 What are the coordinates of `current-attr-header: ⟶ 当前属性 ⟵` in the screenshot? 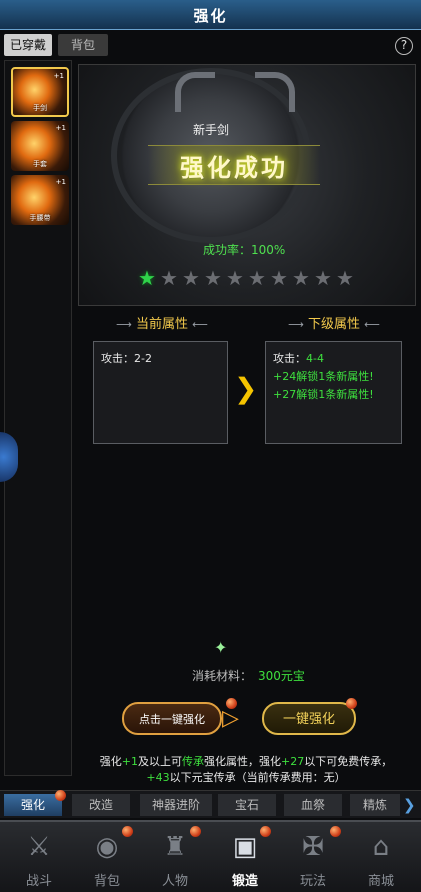 It's located at (162, 325).